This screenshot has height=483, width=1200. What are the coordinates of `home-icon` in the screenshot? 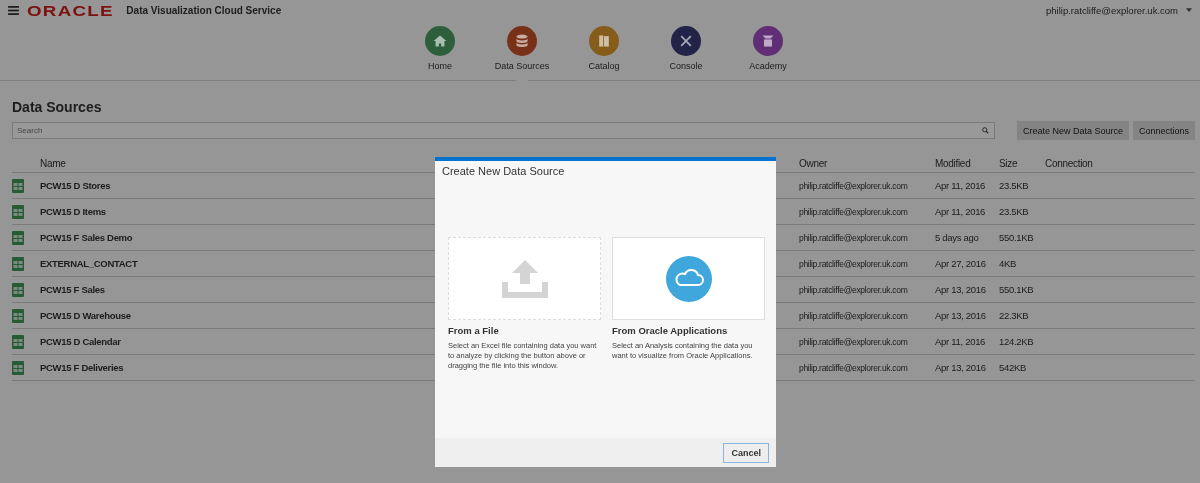 It's located at (440, 41).